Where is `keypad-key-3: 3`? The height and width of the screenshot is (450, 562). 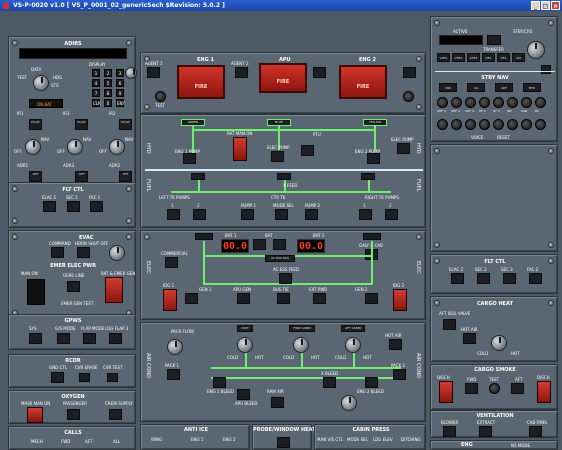
keypad-key-3: 3 is located at coordinates (120, 73).